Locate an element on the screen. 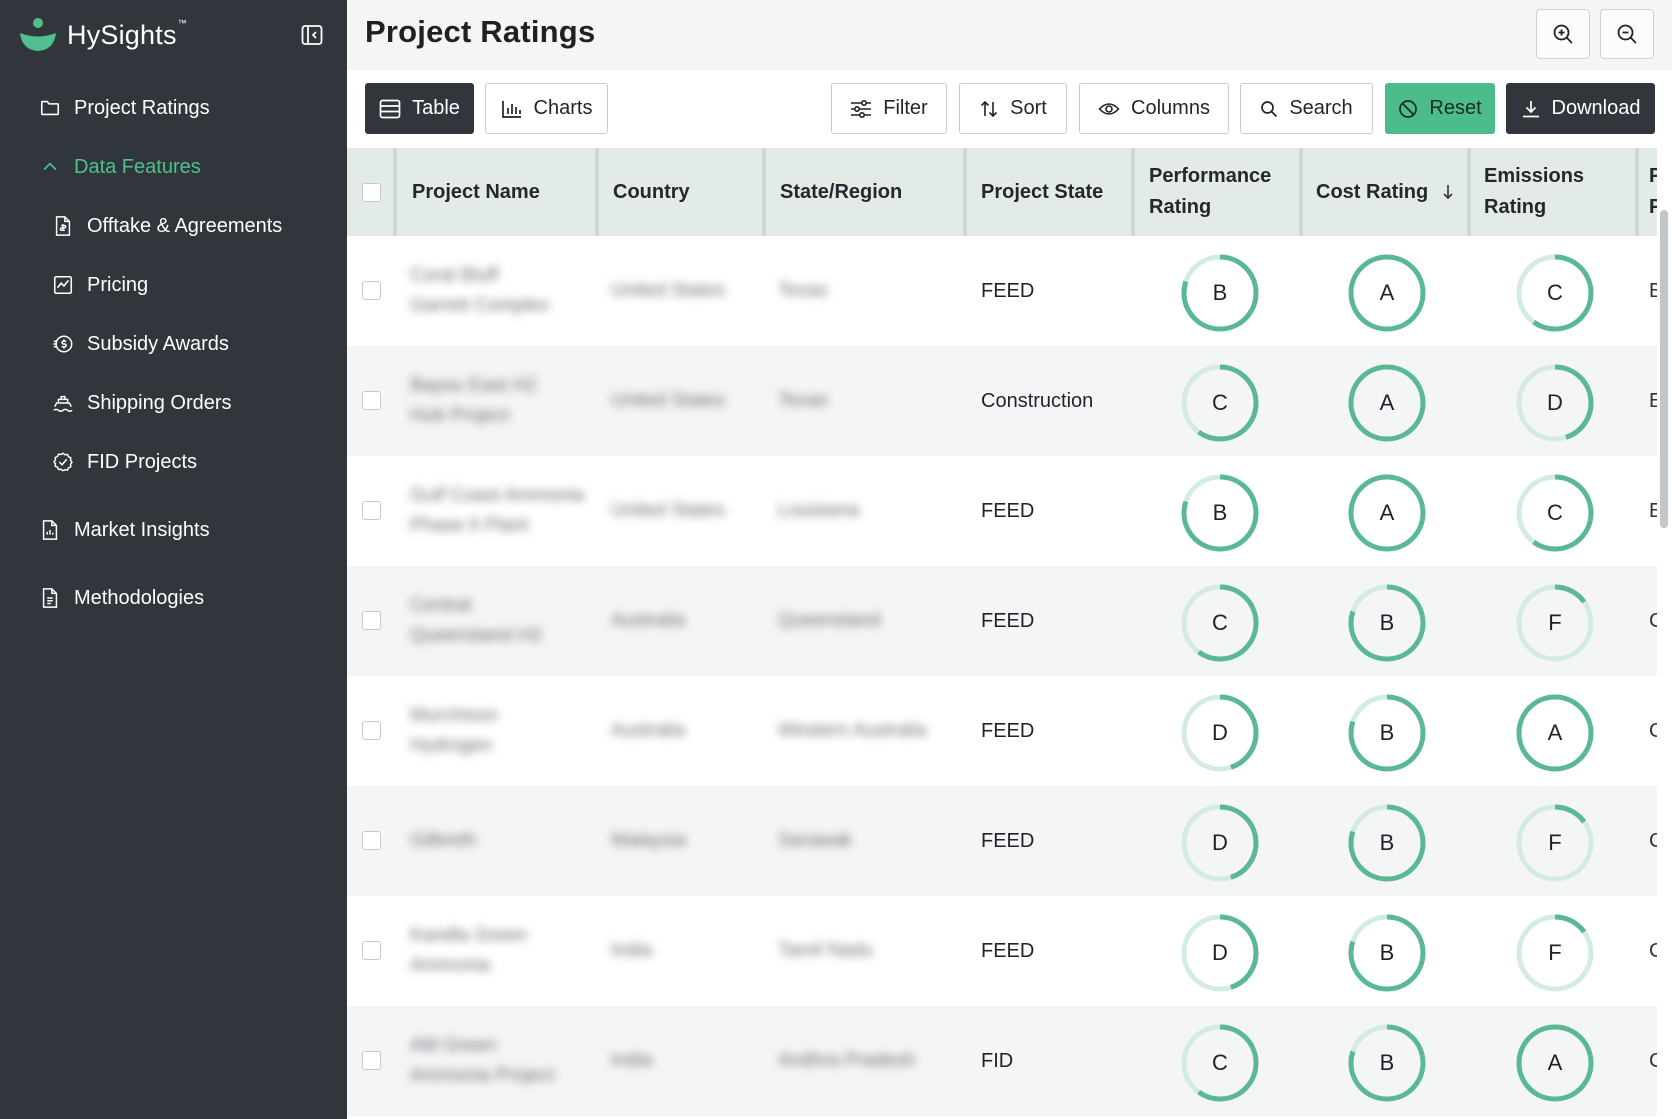  country-cell: United States is located at coordinates (668, 291).